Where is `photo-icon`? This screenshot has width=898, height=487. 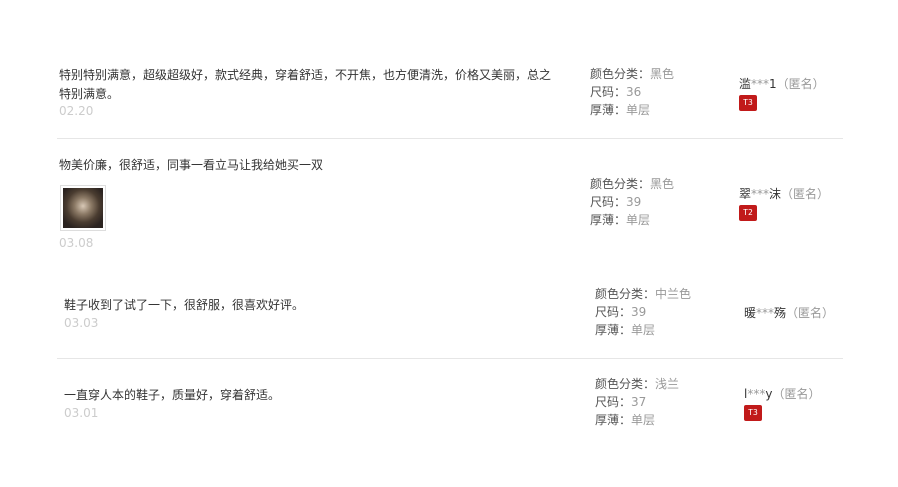
photo-icon is located at coordinates (83, 208).